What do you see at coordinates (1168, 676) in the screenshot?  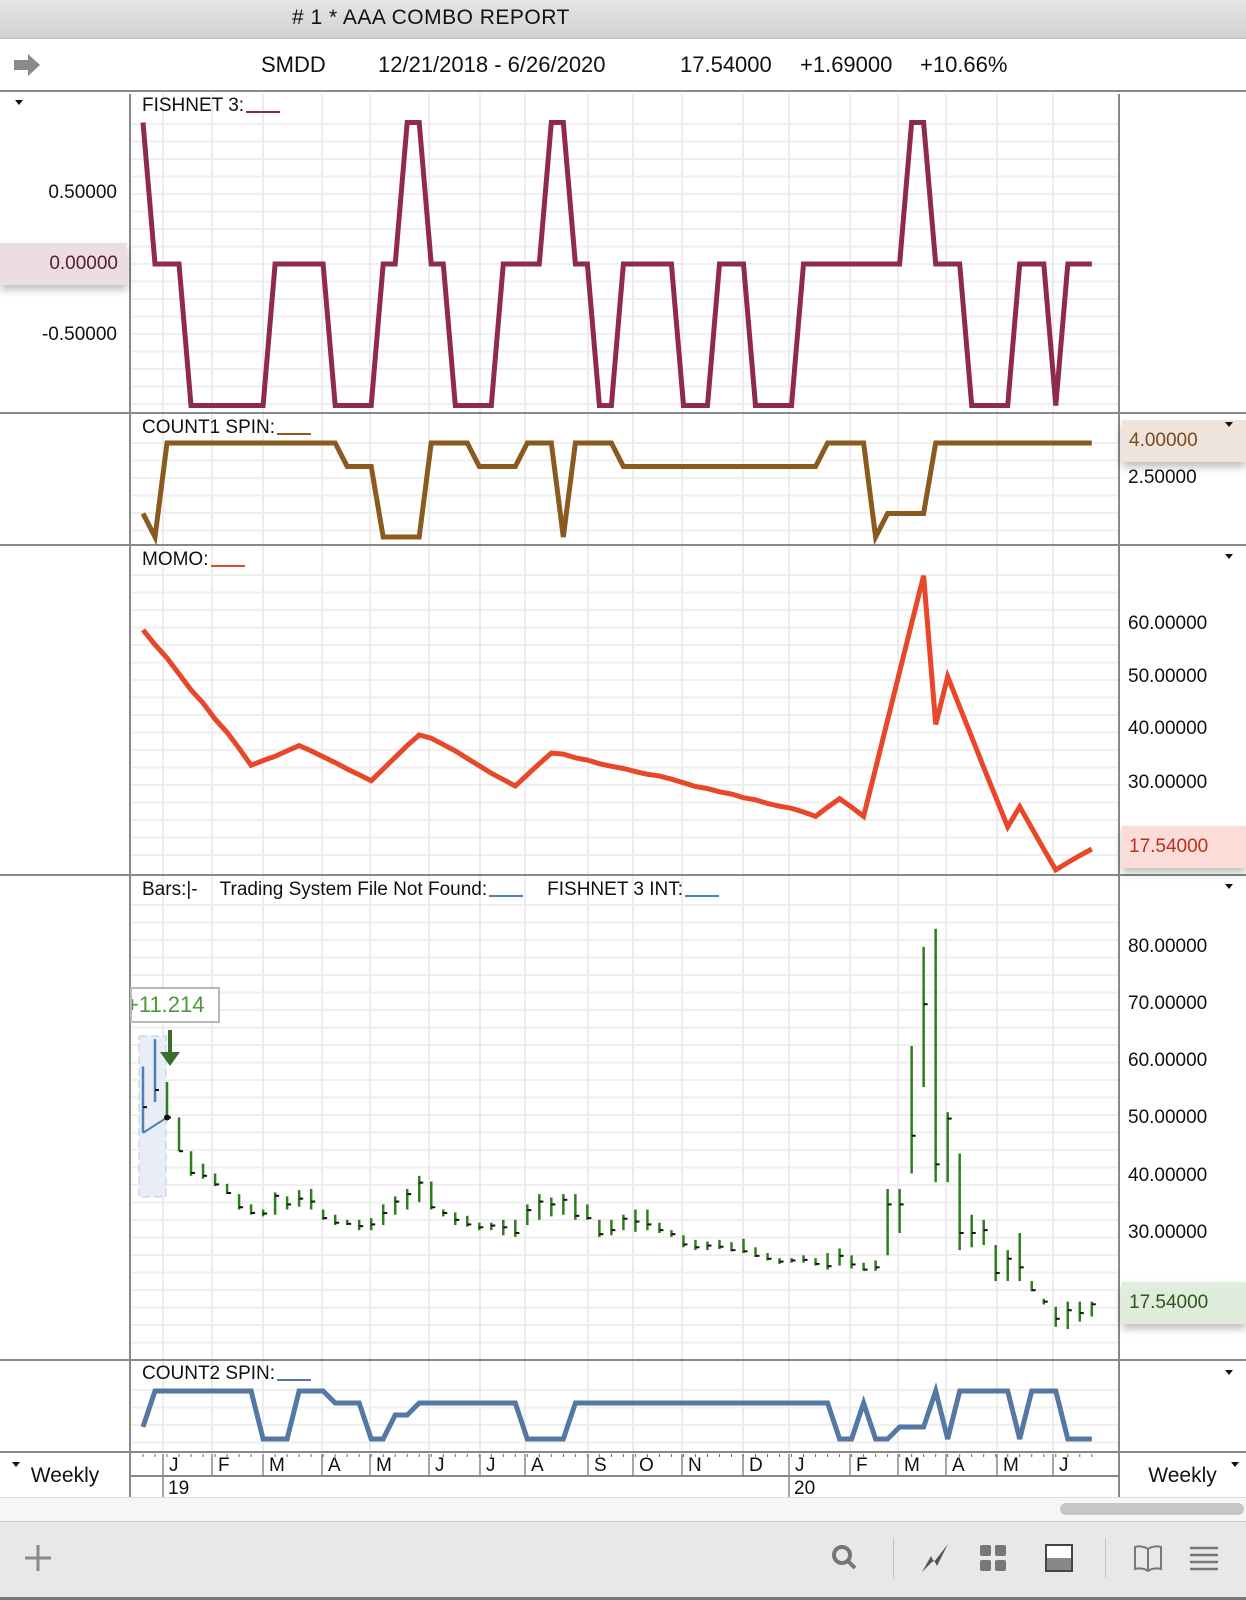 I see `momo-axis-label: 50.00000` at bounding box center [1168, 676].